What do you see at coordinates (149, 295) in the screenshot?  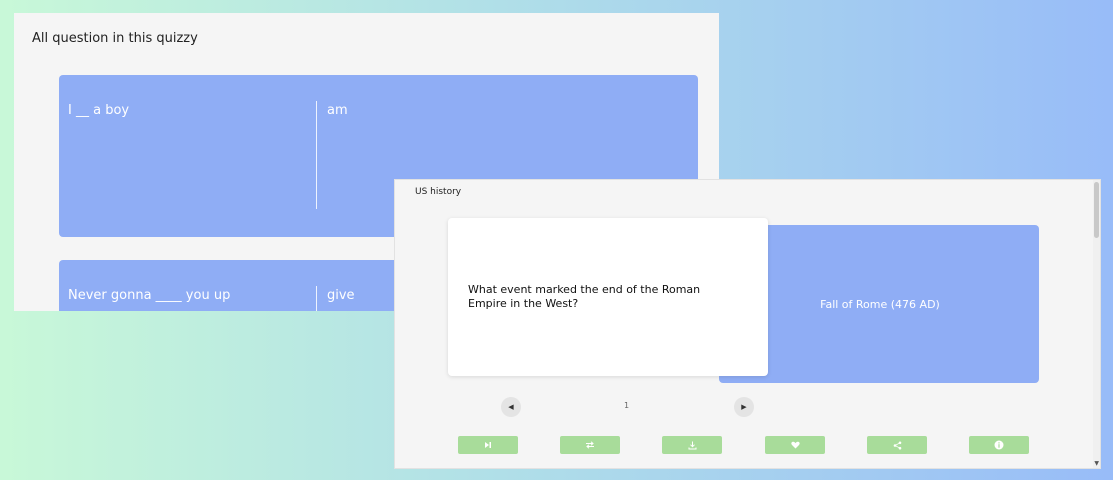 I see `question-text: Never gonna ____ you up` at bounding box center [149, 295].